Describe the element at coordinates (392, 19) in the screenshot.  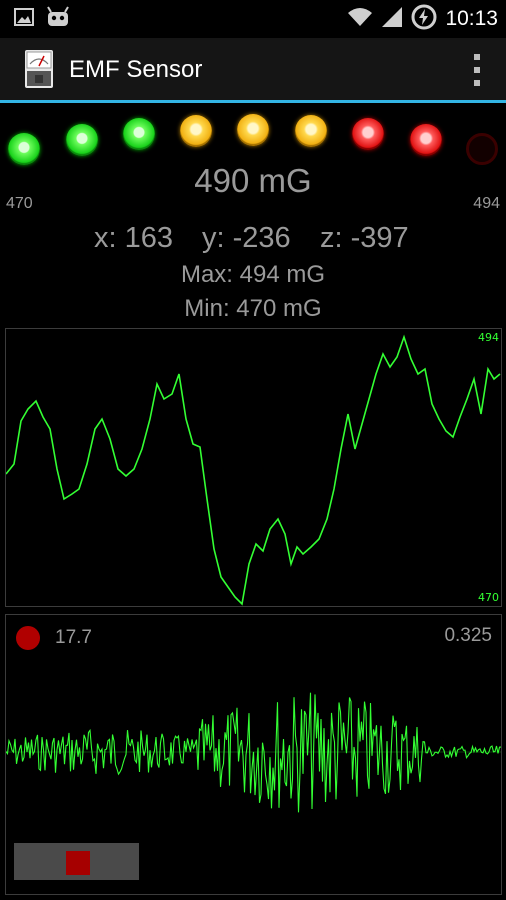
I see `signal-icon` at that location.